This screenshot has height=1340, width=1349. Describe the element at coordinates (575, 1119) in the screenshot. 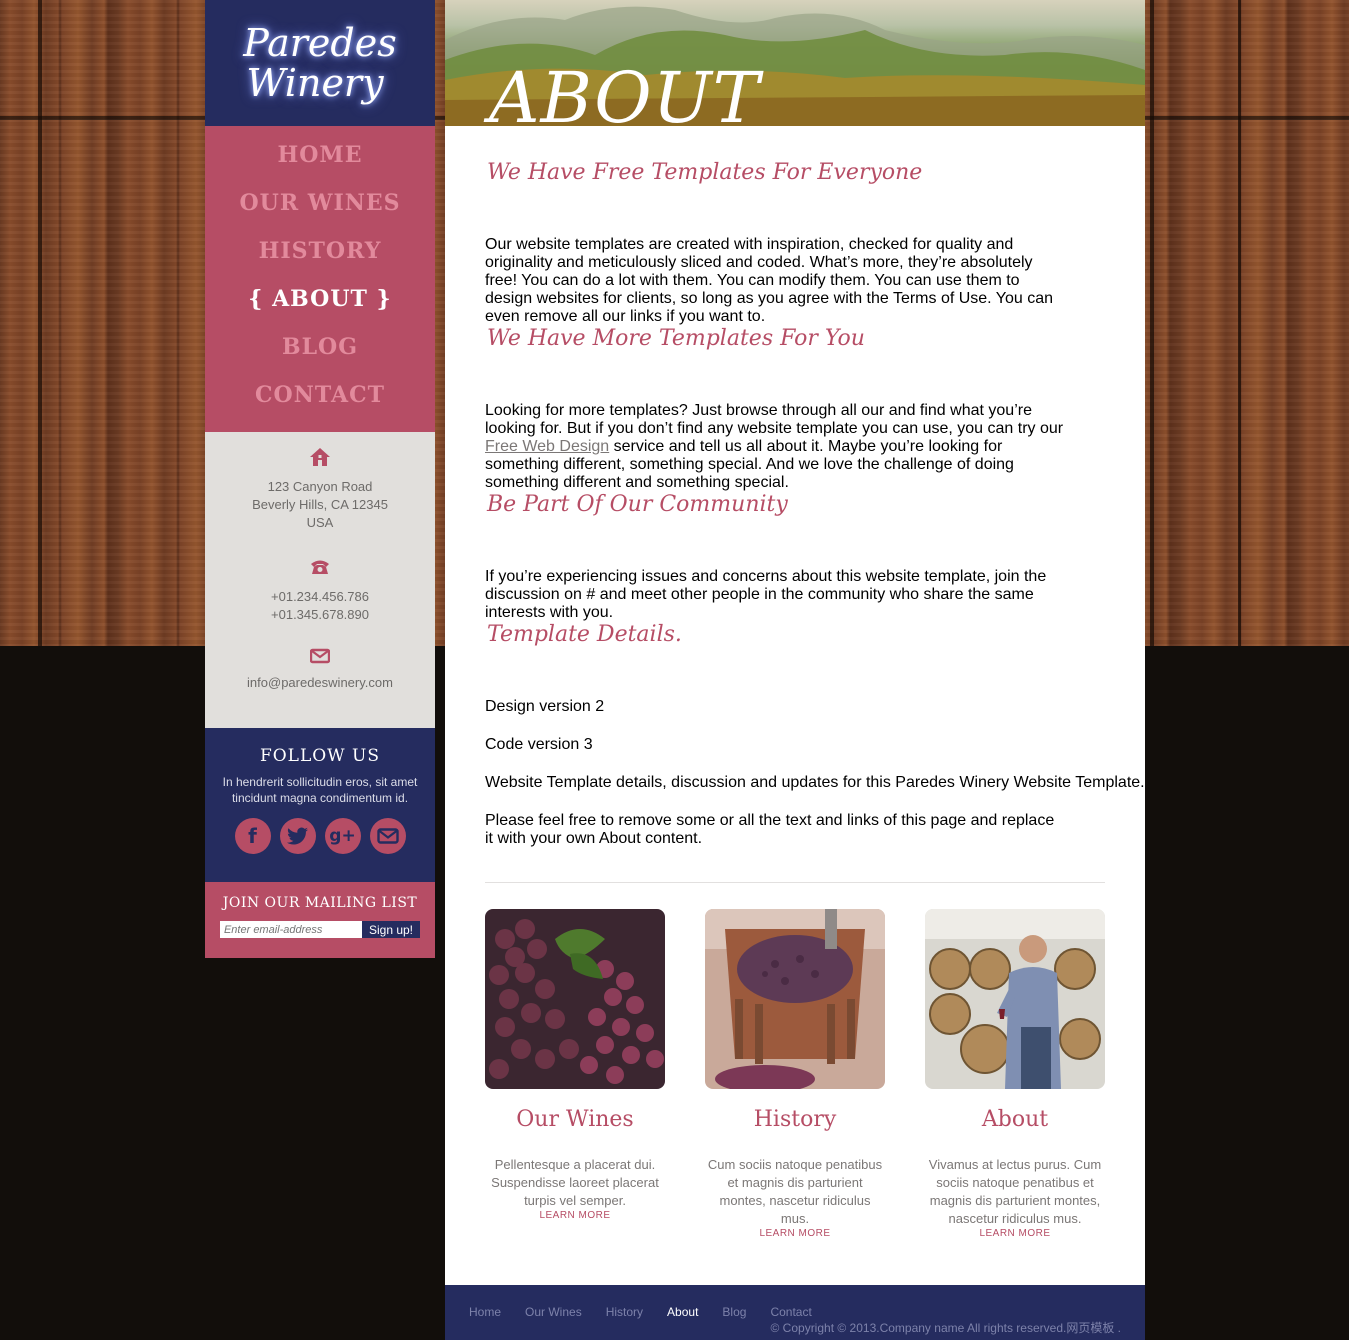

I see `card-title-our-wines: Our Wines` at that location.